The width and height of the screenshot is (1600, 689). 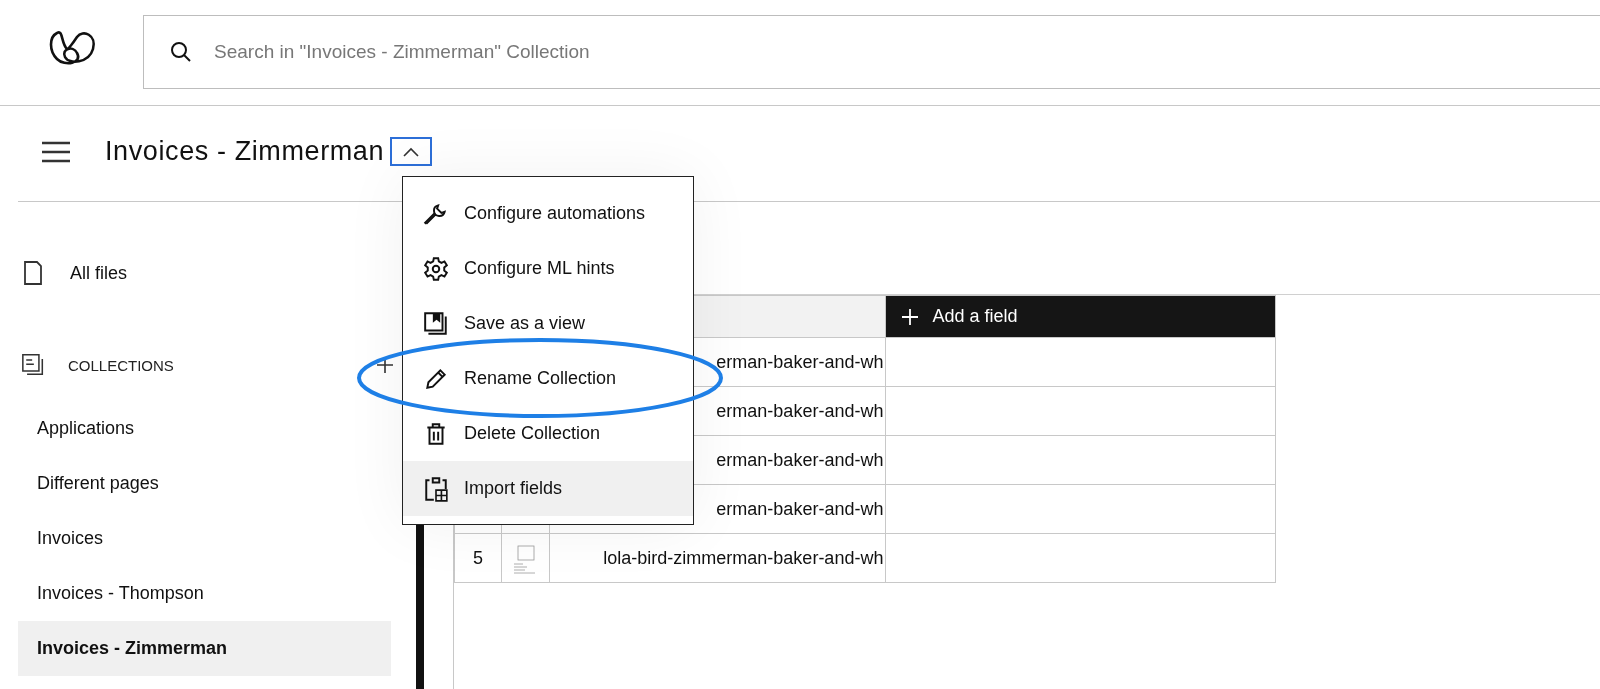 I want to click on plus-icon, so click(x=910, y=316).